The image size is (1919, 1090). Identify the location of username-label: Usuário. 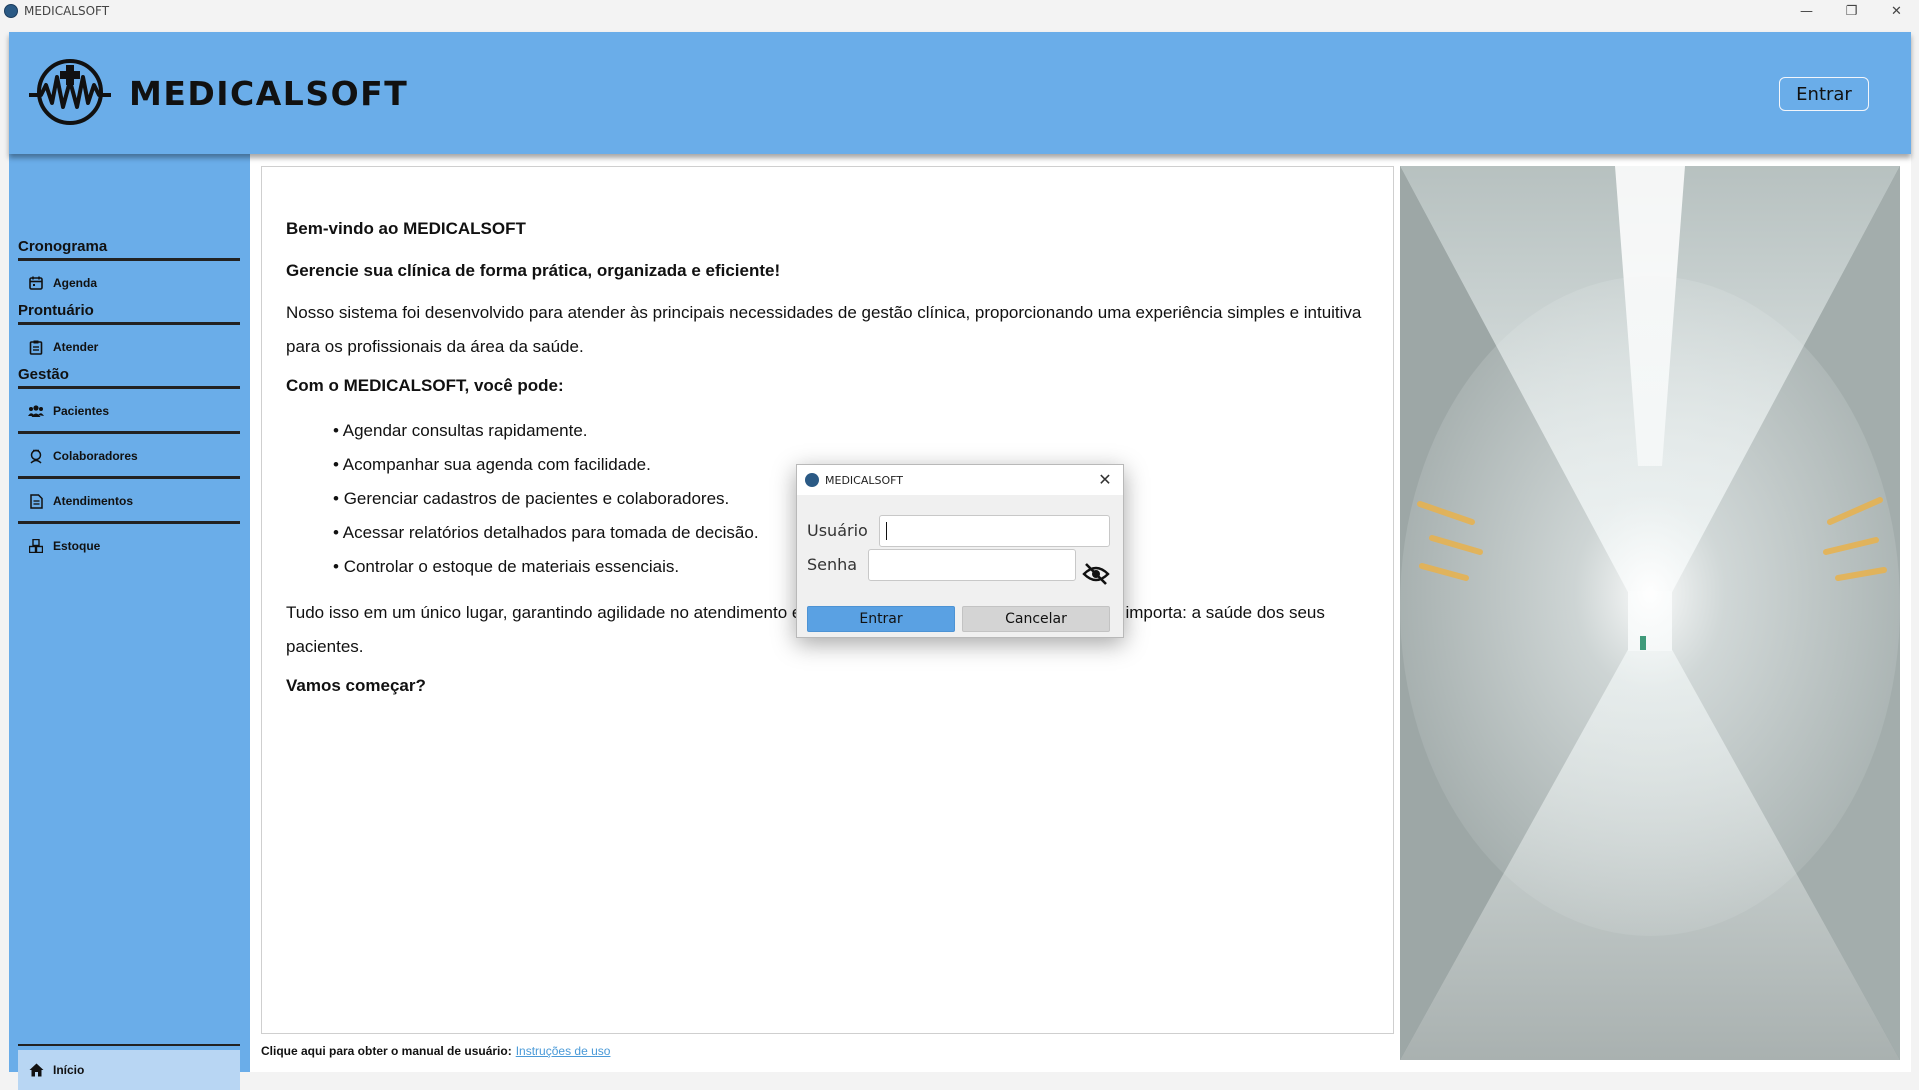
(837, 530).